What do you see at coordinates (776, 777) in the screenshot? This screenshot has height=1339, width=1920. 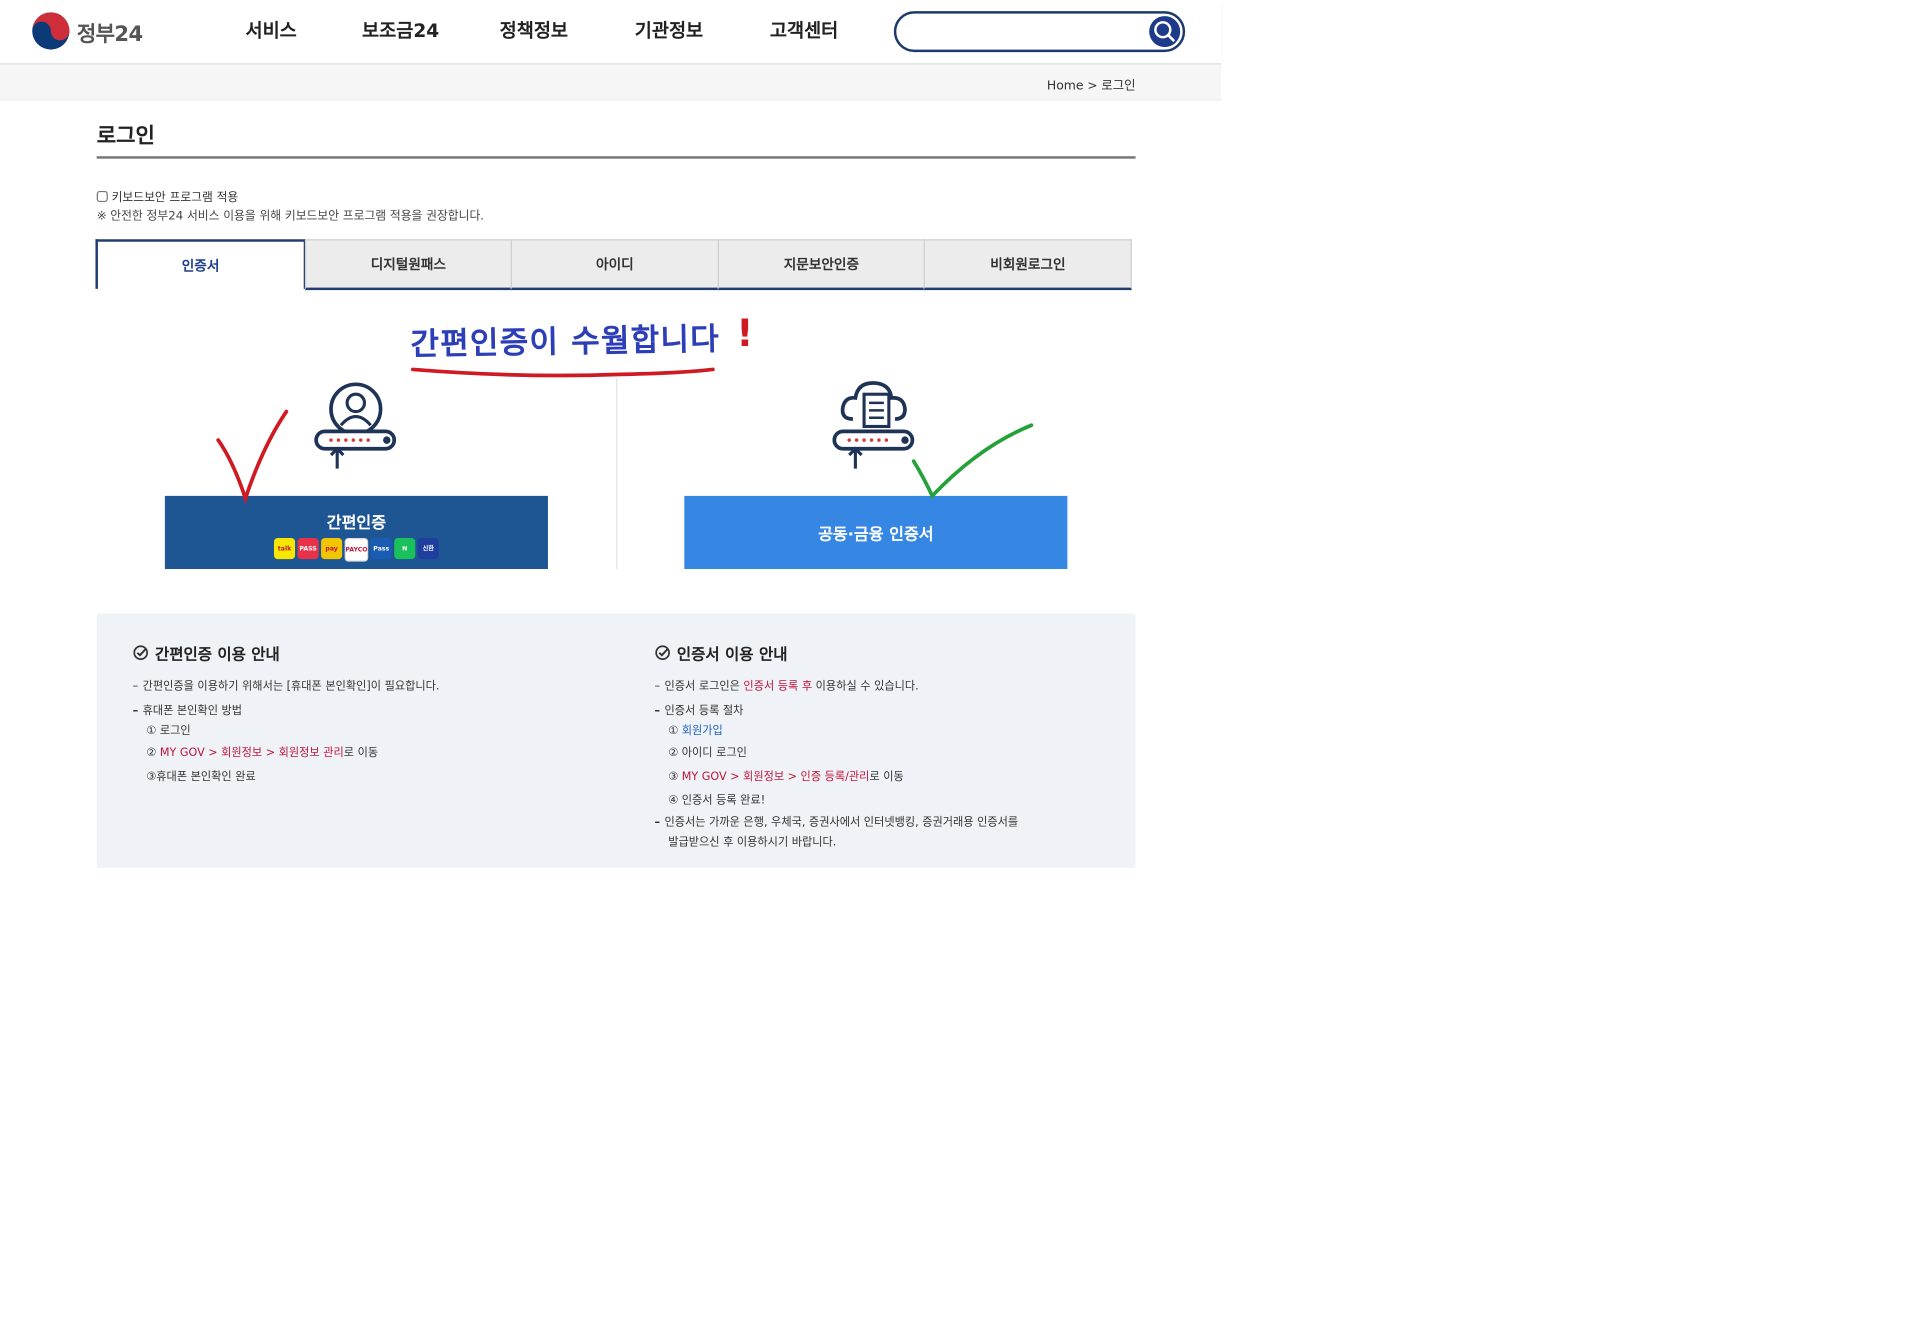 I see `guide-link: MY GOV > 회원정보 > 인증 등록/관리` at bounding box center [776, 777].